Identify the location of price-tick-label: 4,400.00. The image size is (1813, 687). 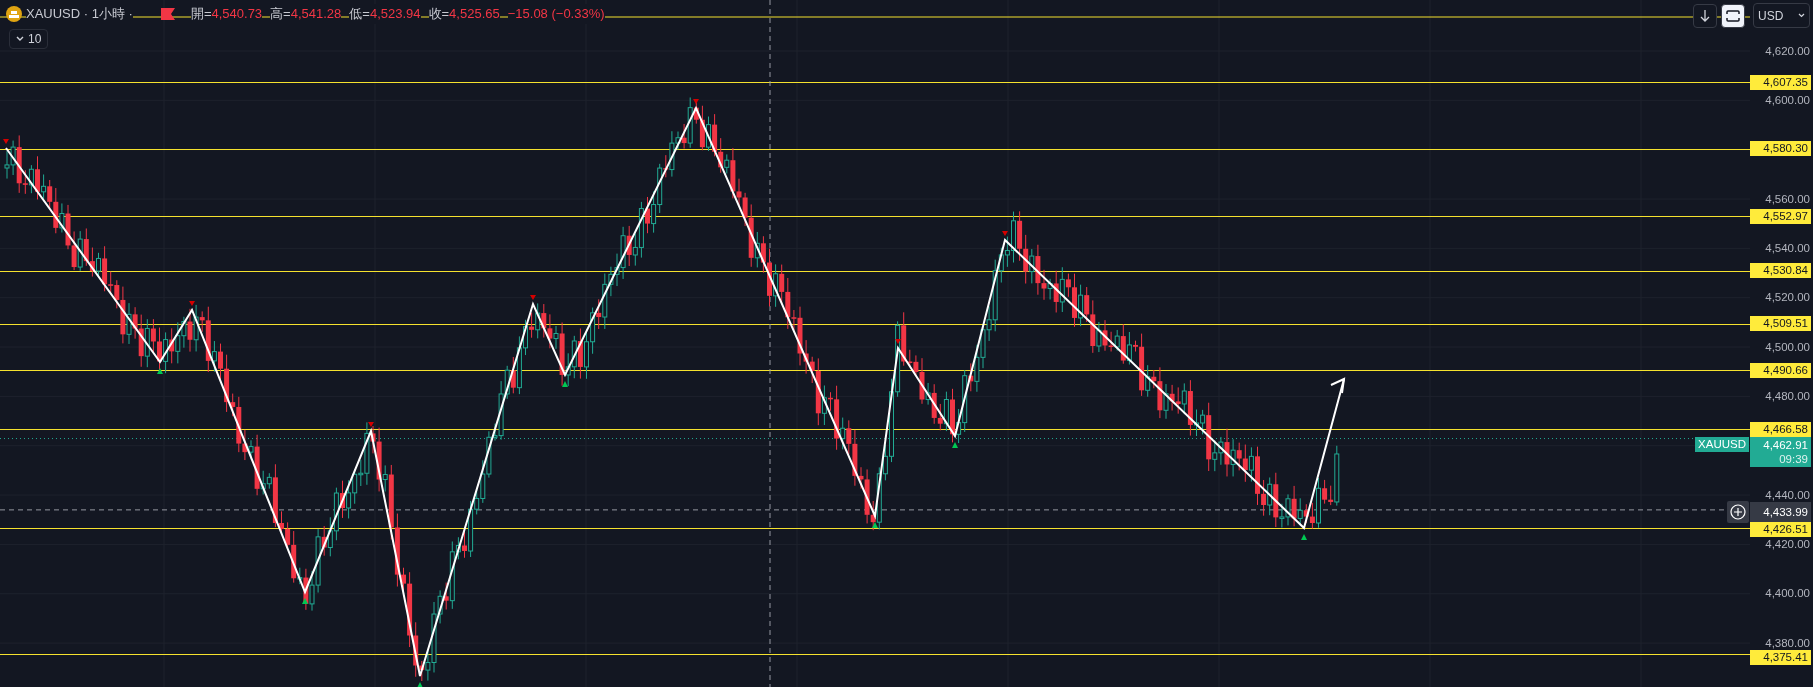
(1787, 594).